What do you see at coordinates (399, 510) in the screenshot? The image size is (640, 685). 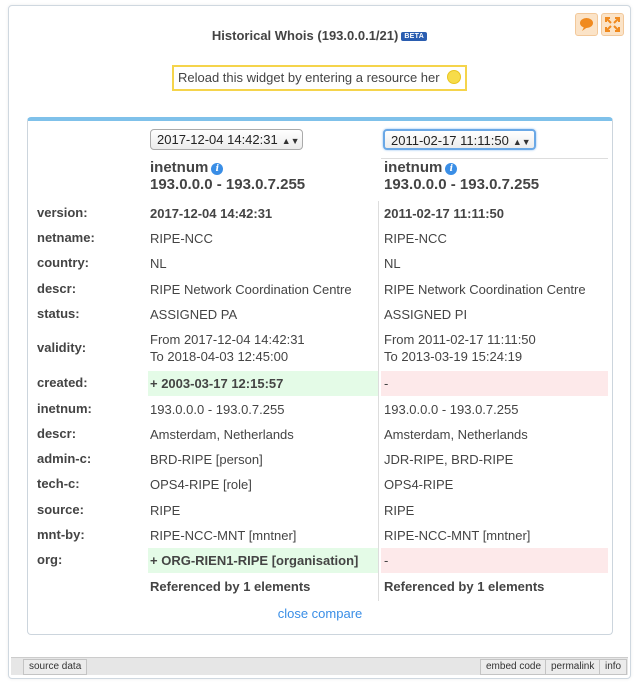 I see `right-value: RIPE` at bounding box center [399, 510].